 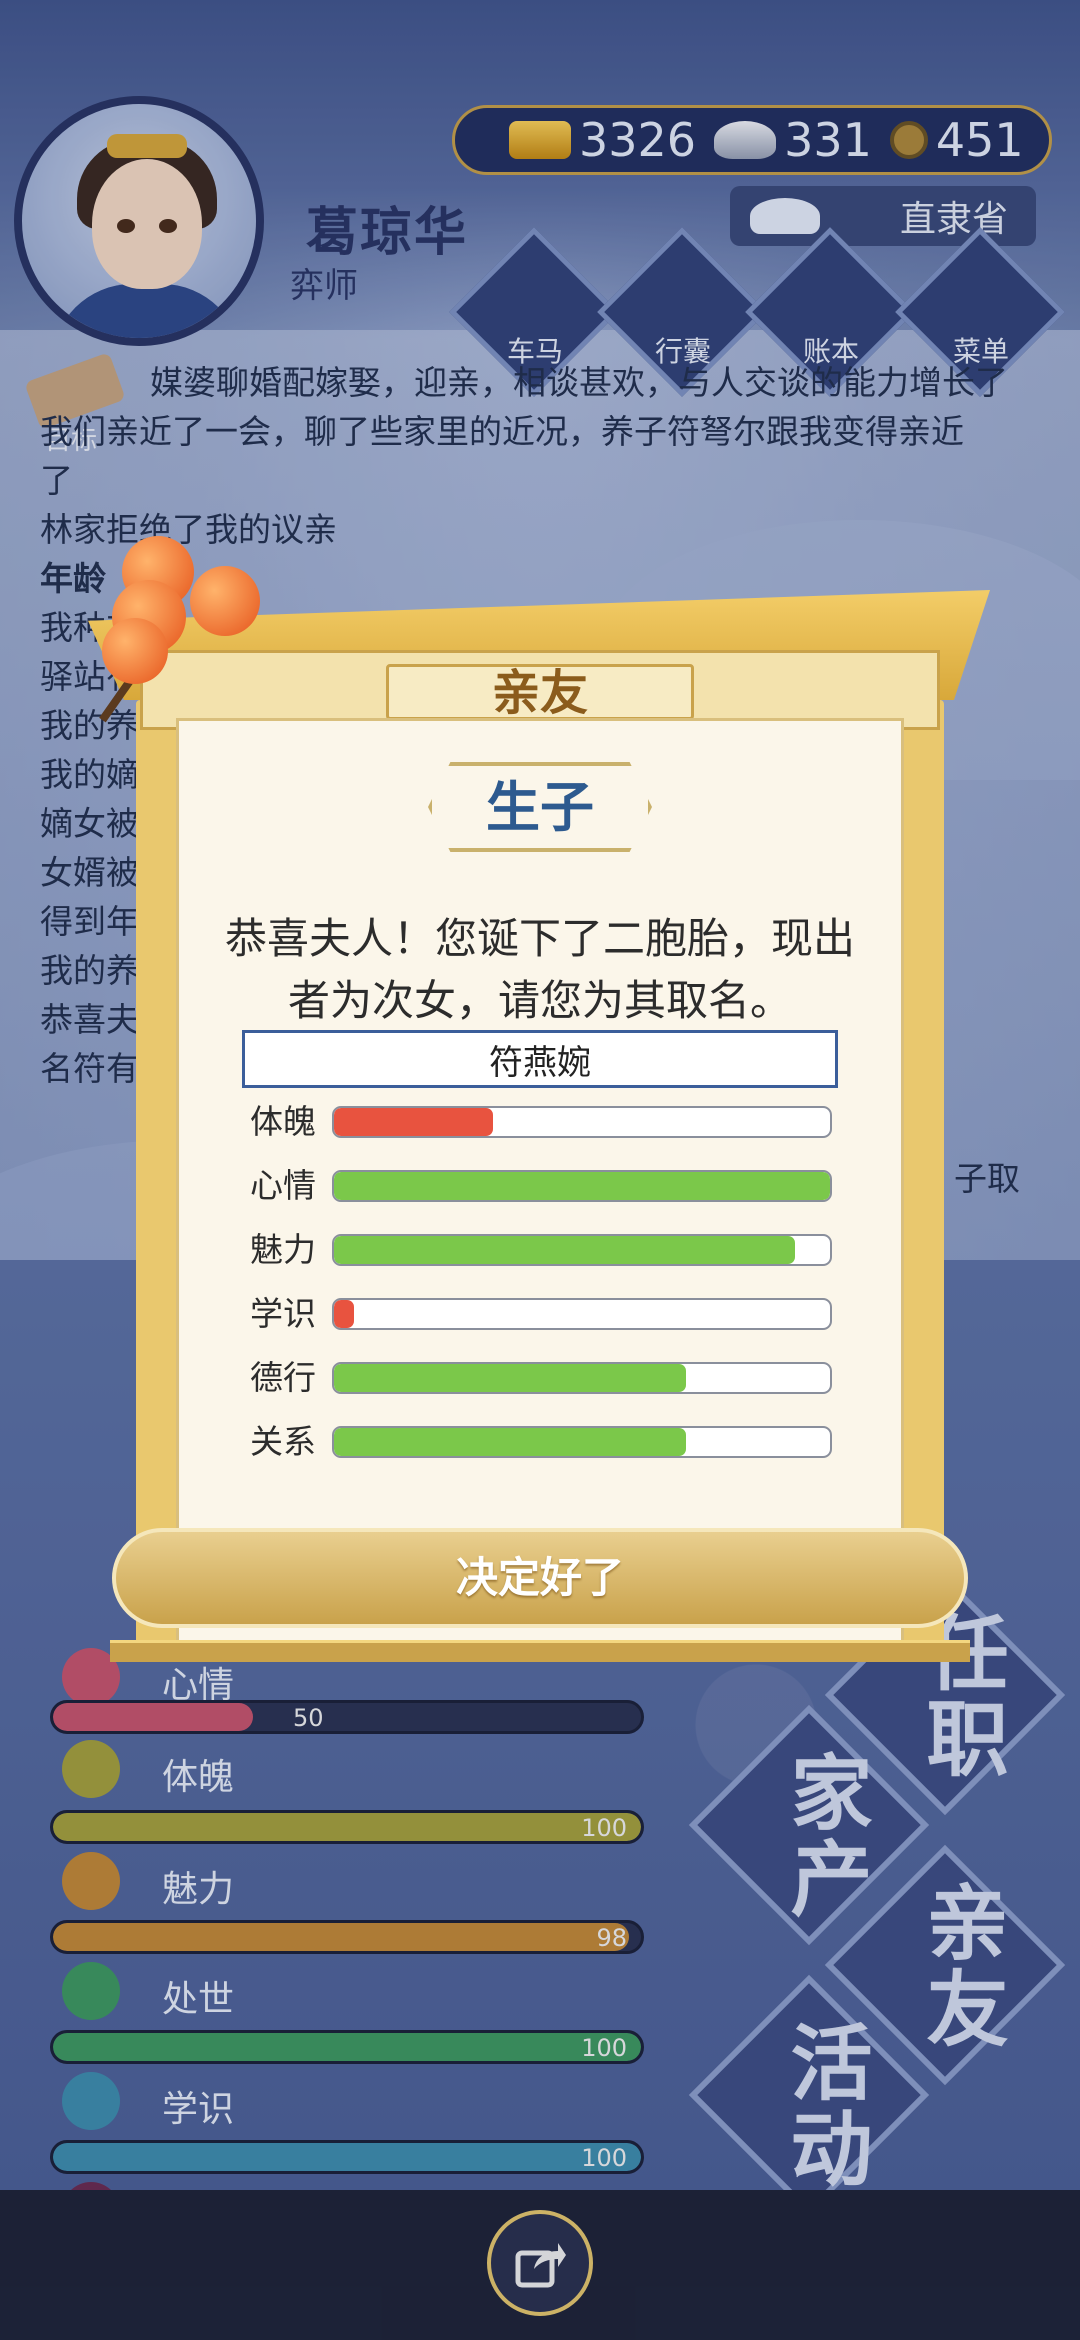 What do you see at coordinates (540, 1578) in the screenshot?
I see `confirm-button: 决定好了` at bounding box center [540, 1578].